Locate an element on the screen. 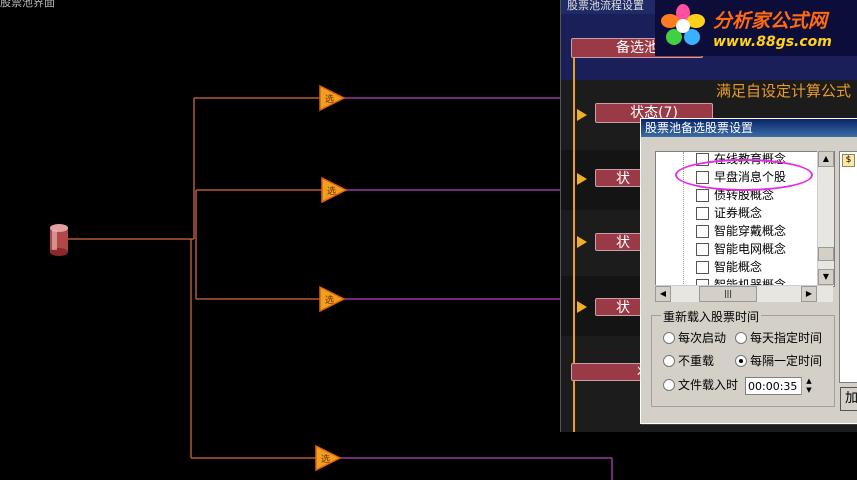 This screenshot has width=857, height=480. list-item: 智能概念 is located at coordinates (745, 267).